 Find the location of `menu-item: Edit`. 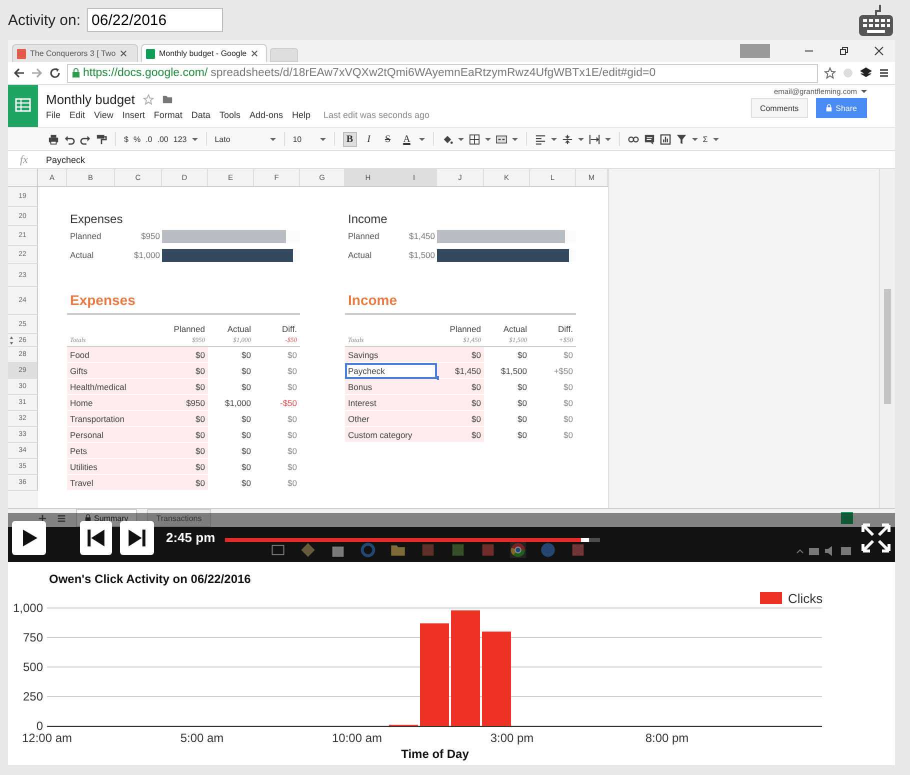

menu-item: Edit is located at coordinates (78, 115).